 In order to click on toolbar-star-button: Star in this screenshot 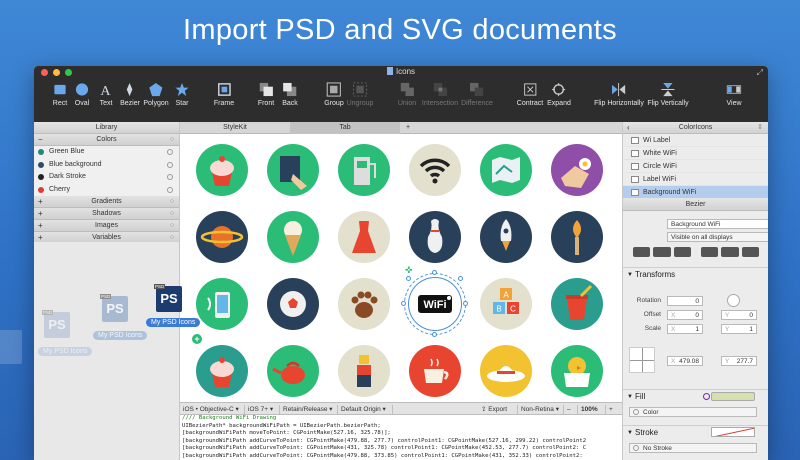, I will do `click(182, 94)`.